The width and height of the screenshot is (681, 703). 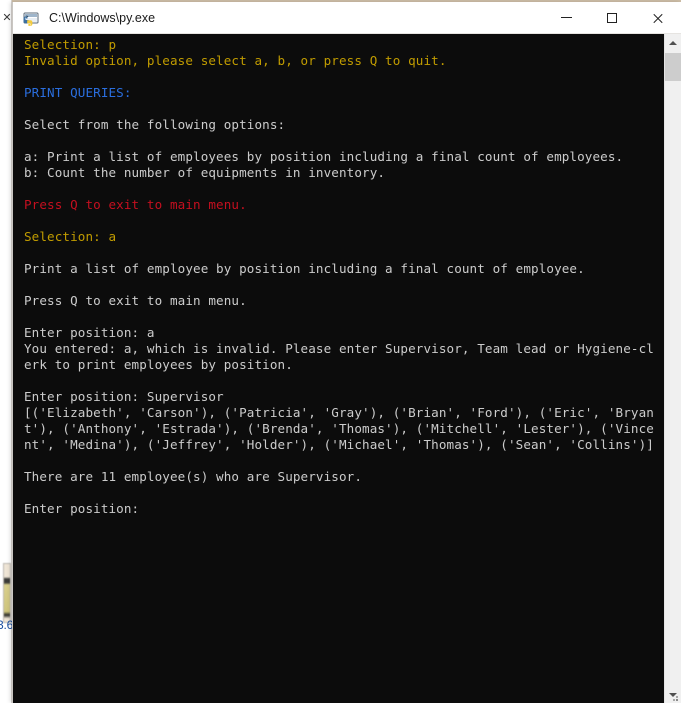 I want to click on maximize-button, so click(x=612, y=17).